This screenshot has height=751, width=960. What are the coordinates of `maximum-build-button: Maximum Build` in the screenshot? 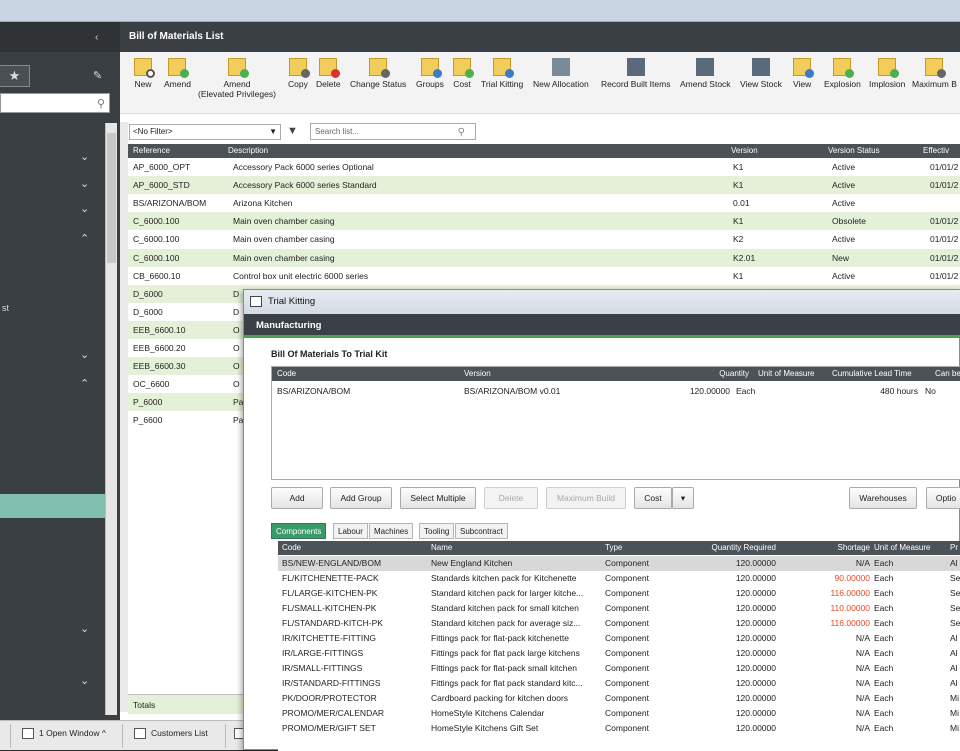 It's located at (586, 498).